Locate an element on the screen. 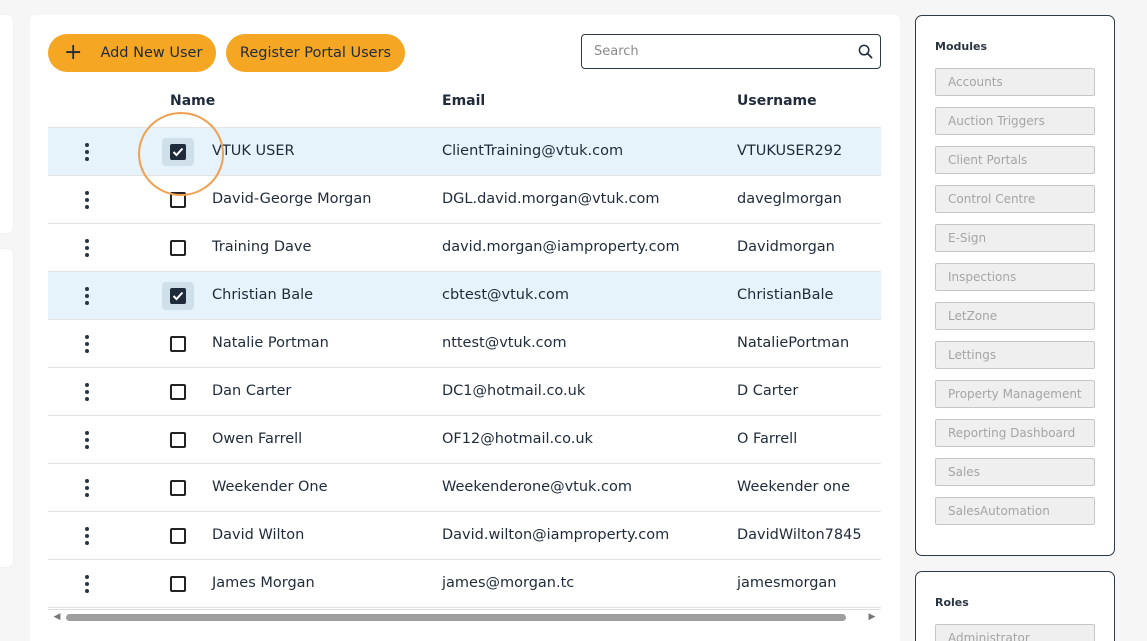 The image size is (1147, 641). cell-username: NataliePortman is located at coordinates (793, 343).